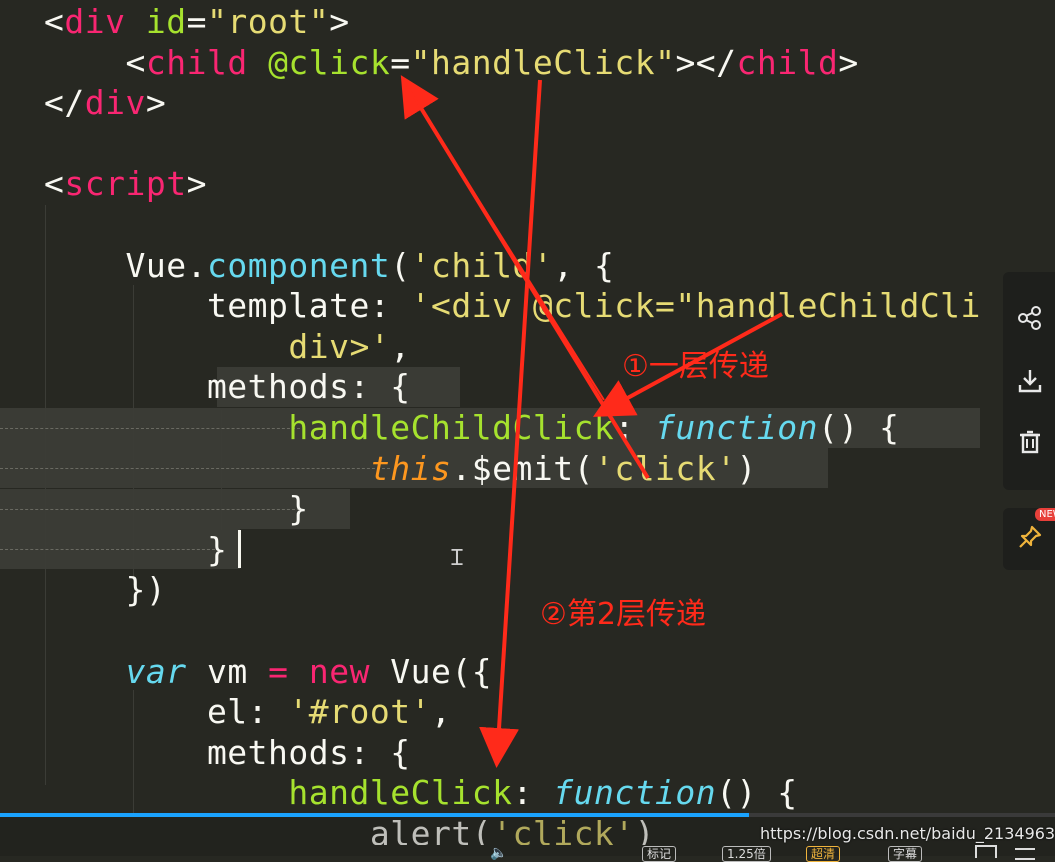 The image size is (1055, 862). Describe the element at coordinates (907, 833) in the screenshot. I see `watermark: https://blog.csdn.net/baidu_21349635` at that location.